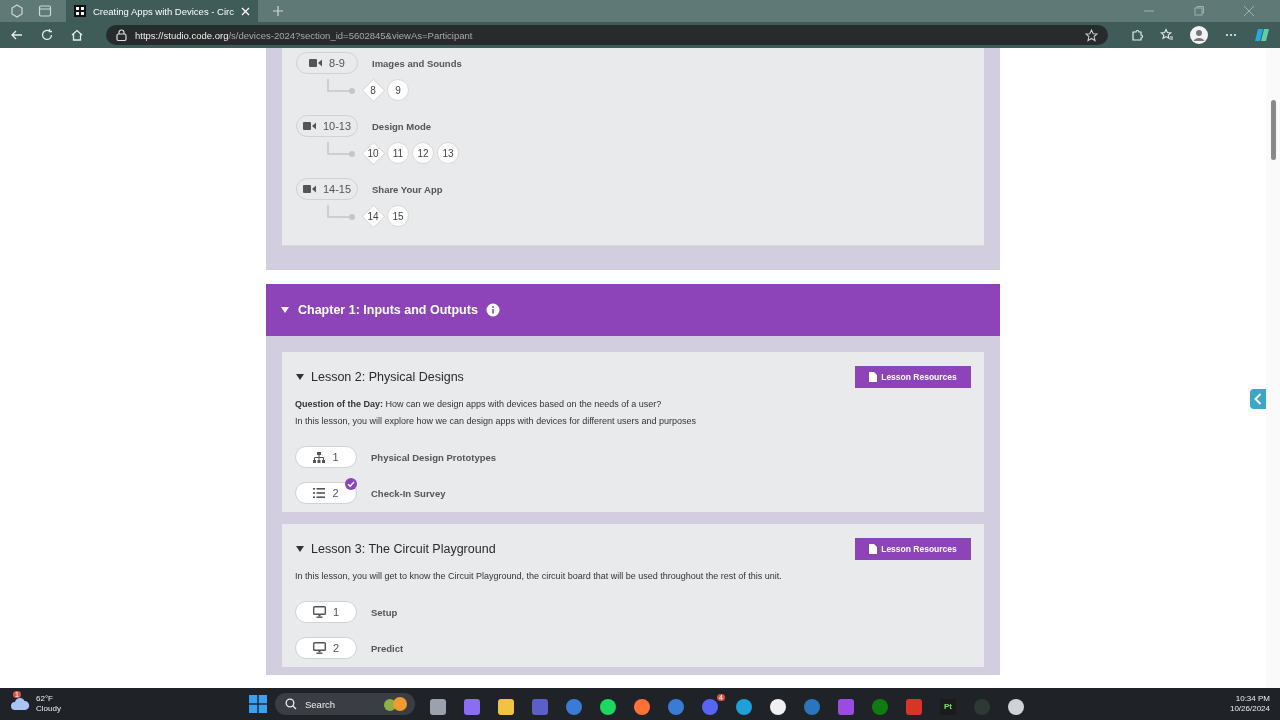  What do you see at coordinates (448, 153) in the screenshot?
I see `level-bubble: 13` at bounding box center [448, 153].